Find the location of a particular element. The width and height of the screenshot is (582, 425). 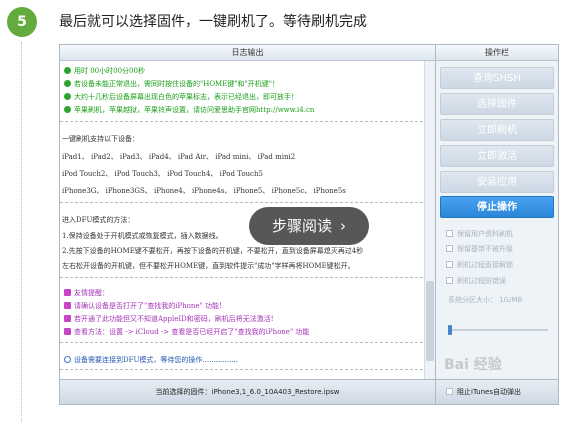

firmware-filename: iPhone3,1_6.0_10A403_Restore.ipsw is located at coordinates (275, 392).